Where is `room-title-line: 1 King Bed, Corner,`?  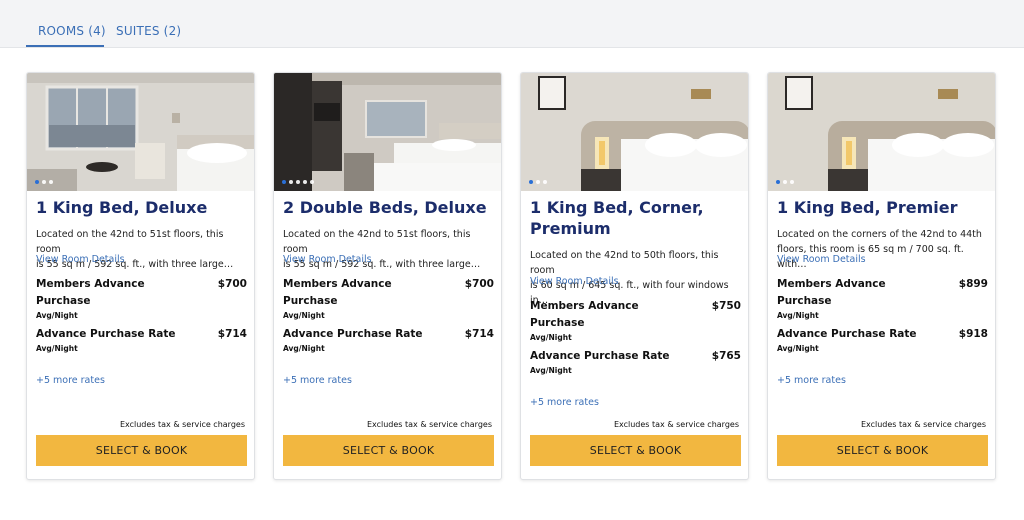
room-title-line: 1 King Bed, Corner, is located at coordinates (617, 207).